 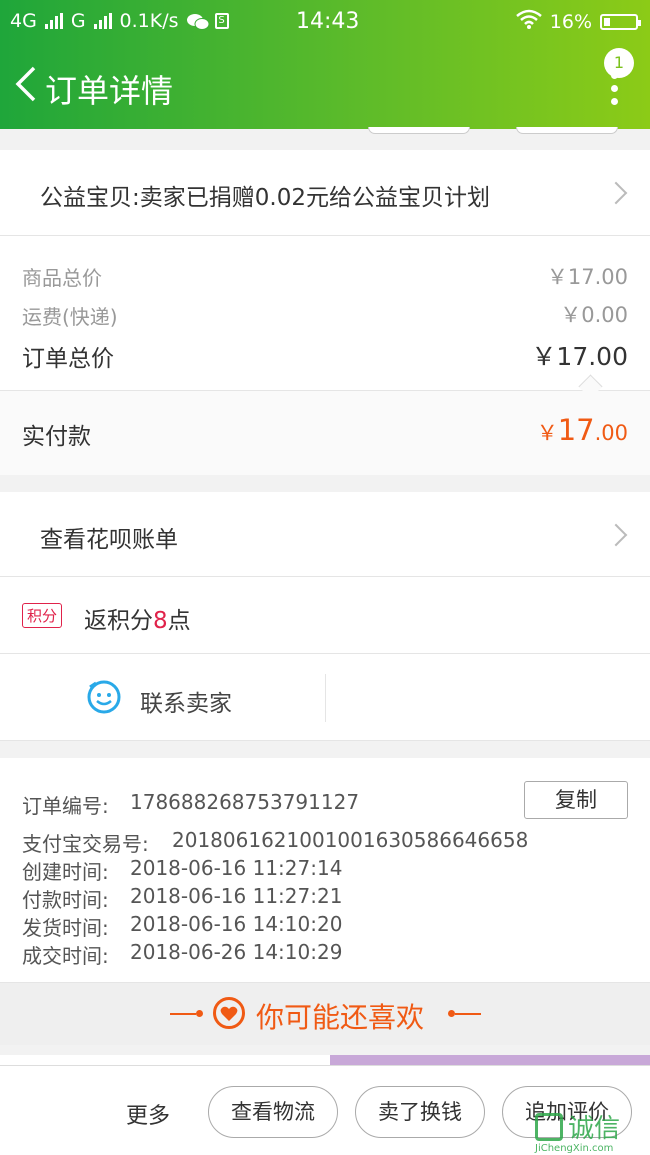 I want to click on shipping-value: ￥0.00, so click(x=594, y=315).